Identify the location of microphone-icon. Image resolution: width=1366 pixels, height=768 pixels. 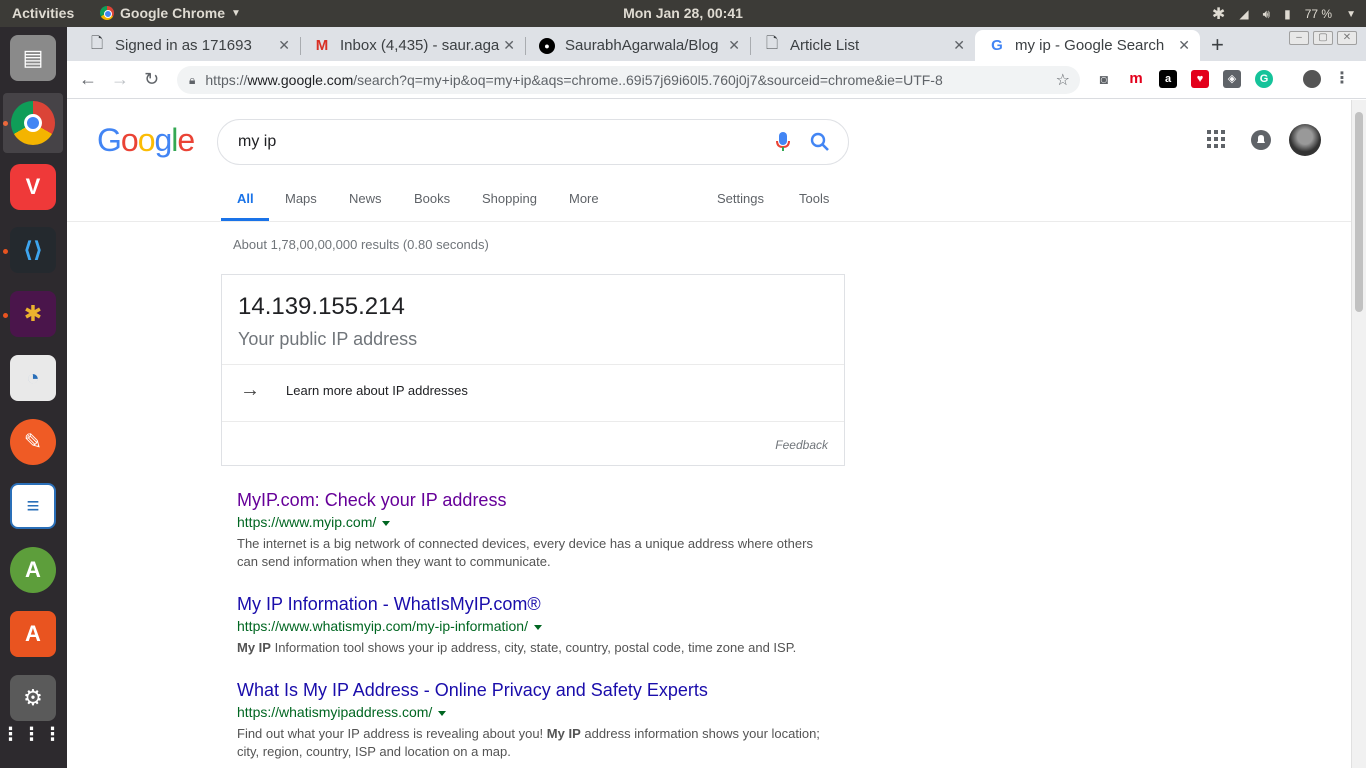
(783, 144).